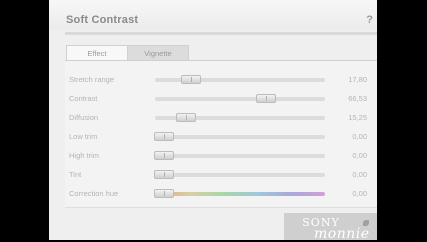 The height and width of the screenshot is (242, 427). Describe the element at coordinates (83, 98) in the screenshot. I see `slider-label: Contrast` at that location.